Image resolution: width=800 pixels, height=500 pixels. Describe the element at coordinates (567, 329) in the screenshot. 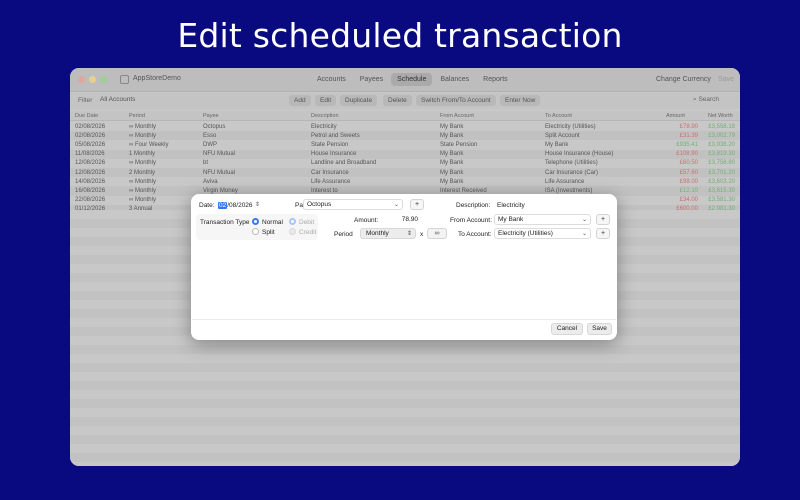

I see `cancel-button: Cancel` at that location.